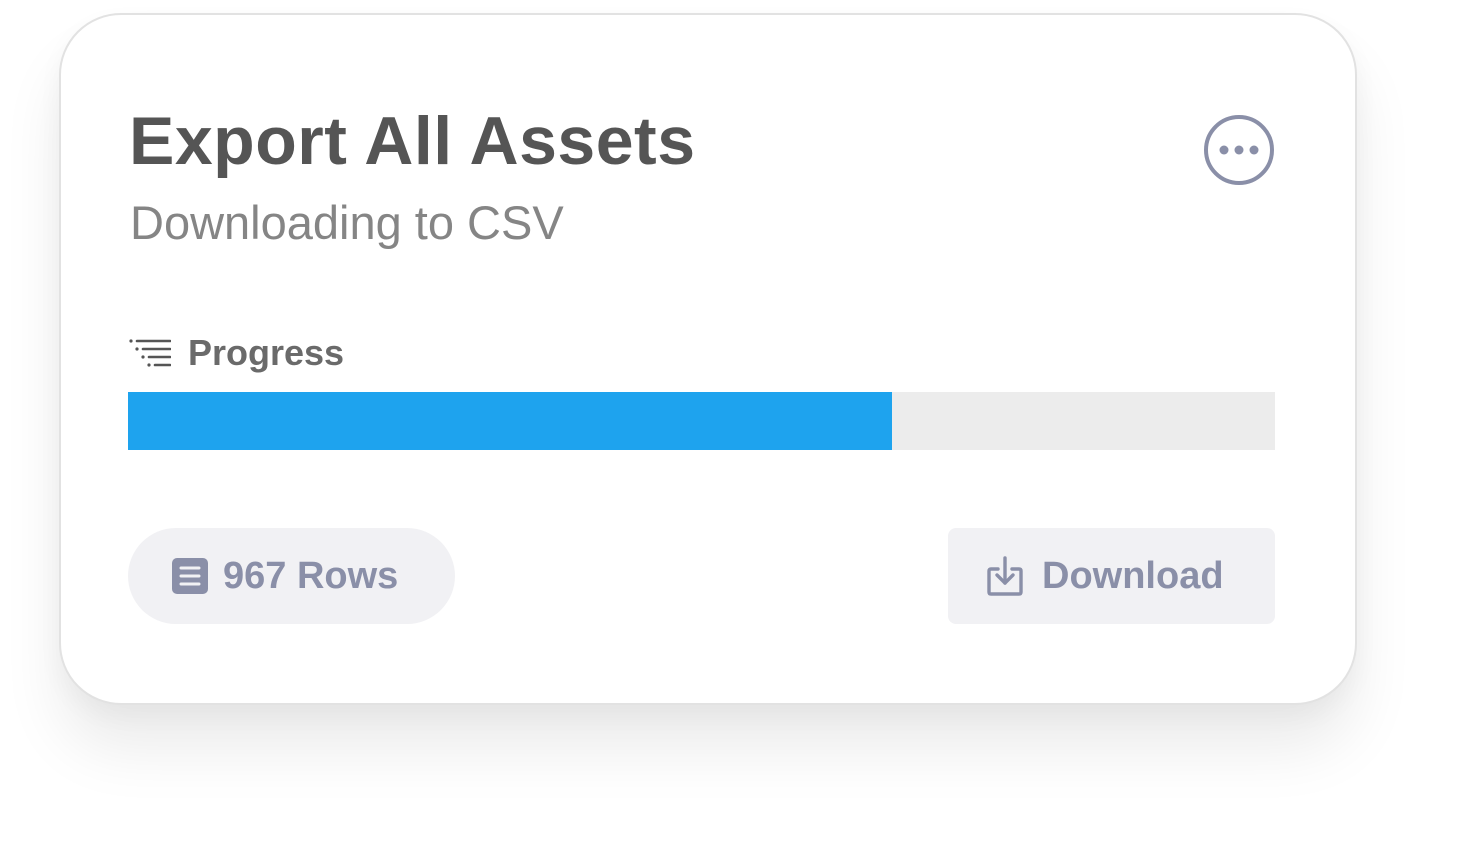 The image size is (1458, 852). I want to click on list-icon, so click(150, 353).